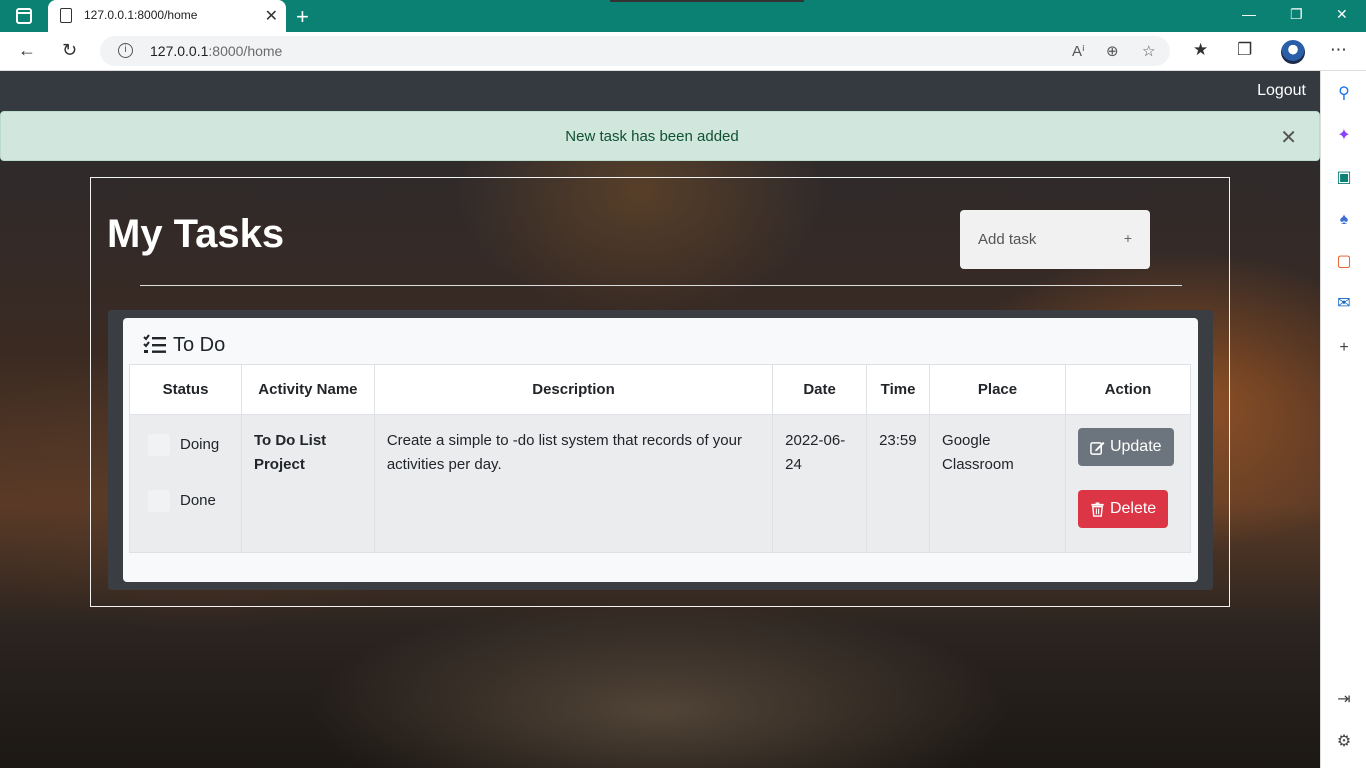  Describe the element at coordinates (1133, 508) in the screenshot. I see `delete-button-label: Delete` at that location.